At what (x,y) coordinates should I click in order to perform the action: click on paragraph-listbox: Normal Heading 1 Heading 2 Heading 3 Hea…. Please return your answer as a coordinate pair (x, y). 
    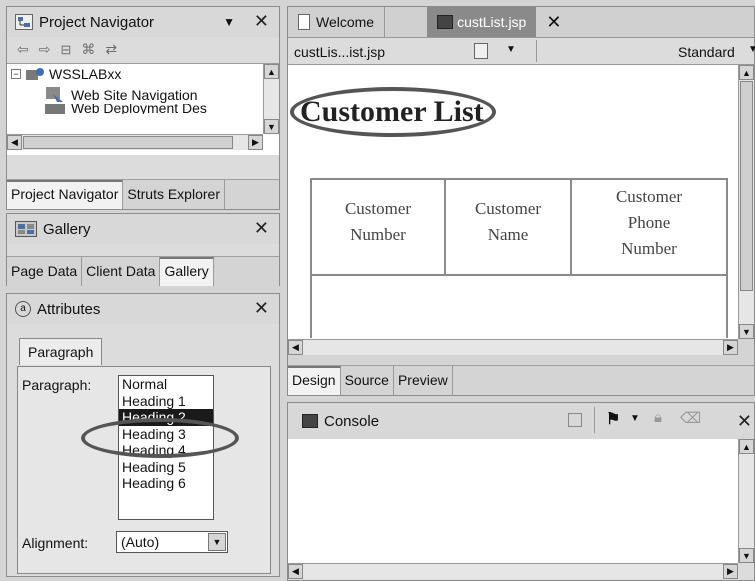
    Looking at the image, I should click on (166, 447).